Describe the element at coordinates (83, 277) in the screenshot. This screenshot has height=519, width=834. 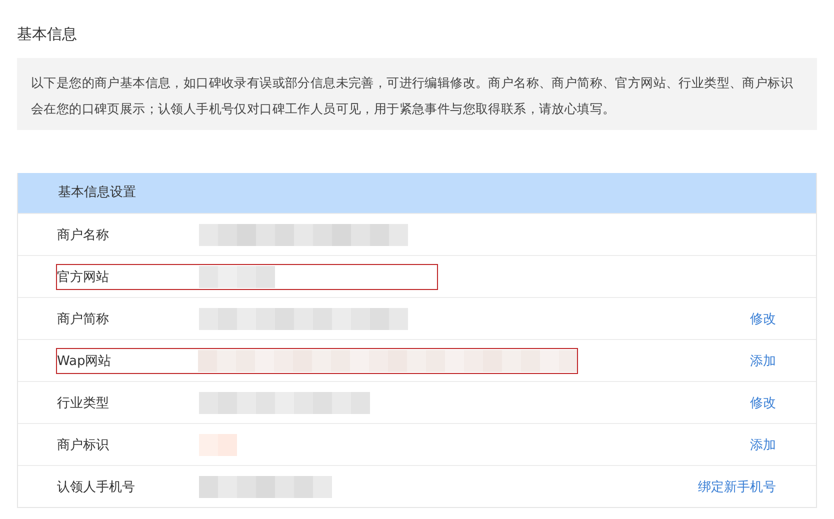
I see `field-label: 官方网站` at that location.